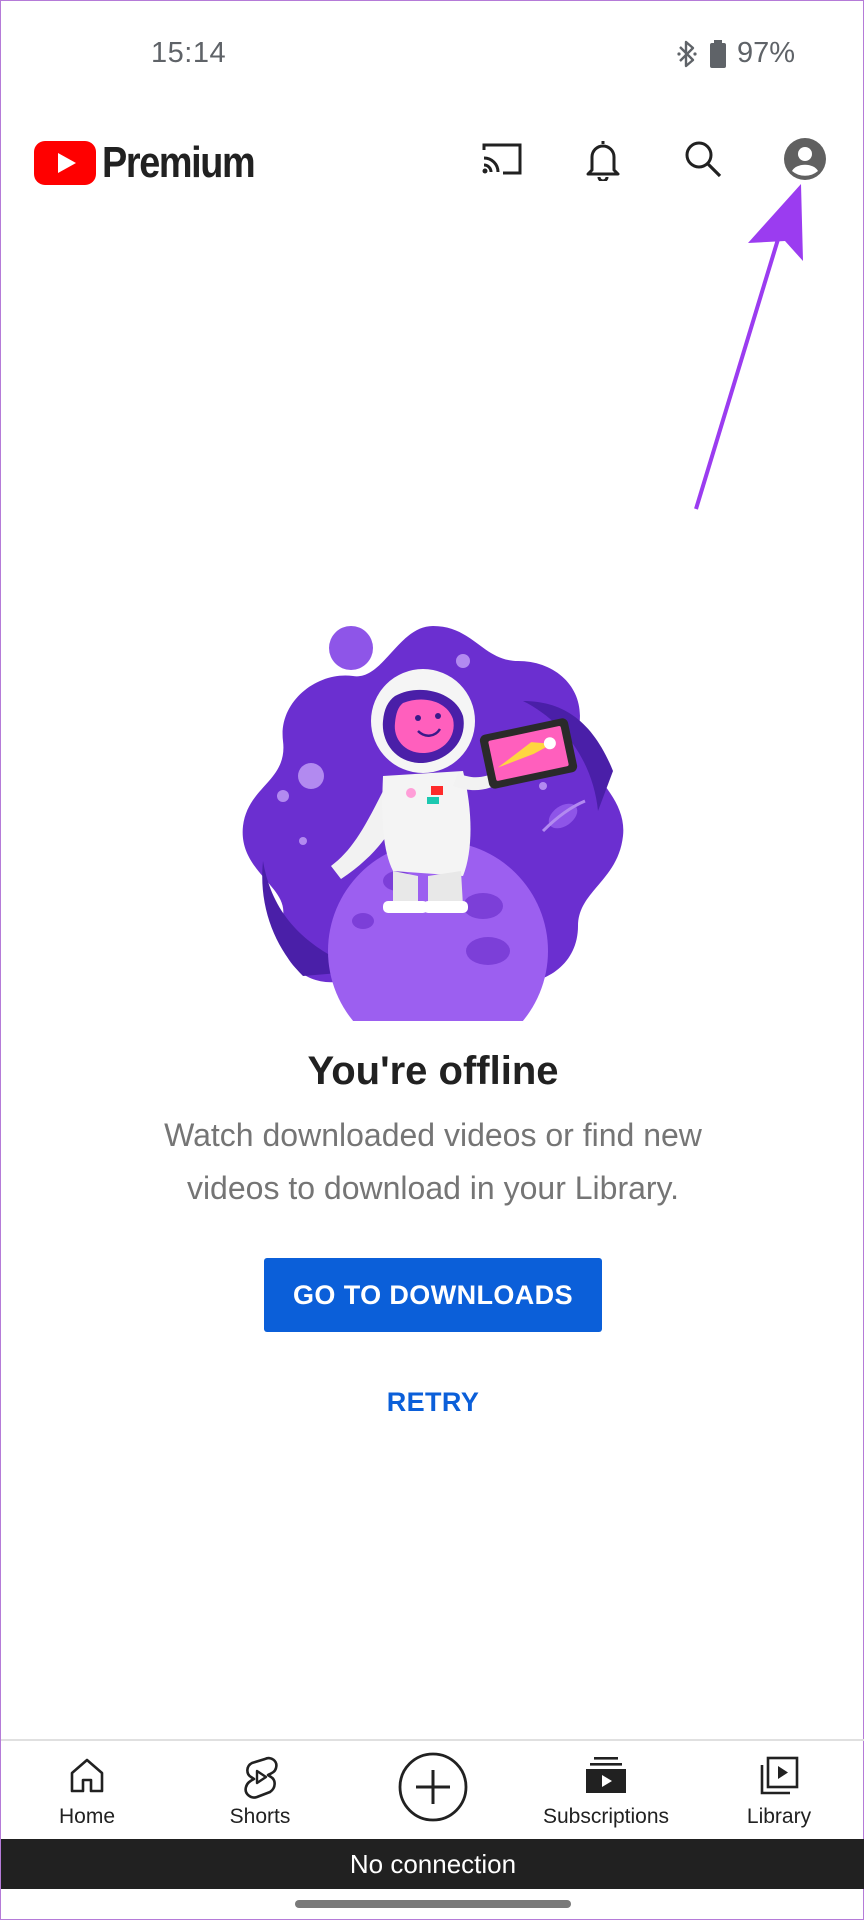 This screenshot has height=1920, width=864. What do you see at coordinates (179, 162) in the screenshot?
I see `logo-text: Premium` at bounding box center [179, 162].